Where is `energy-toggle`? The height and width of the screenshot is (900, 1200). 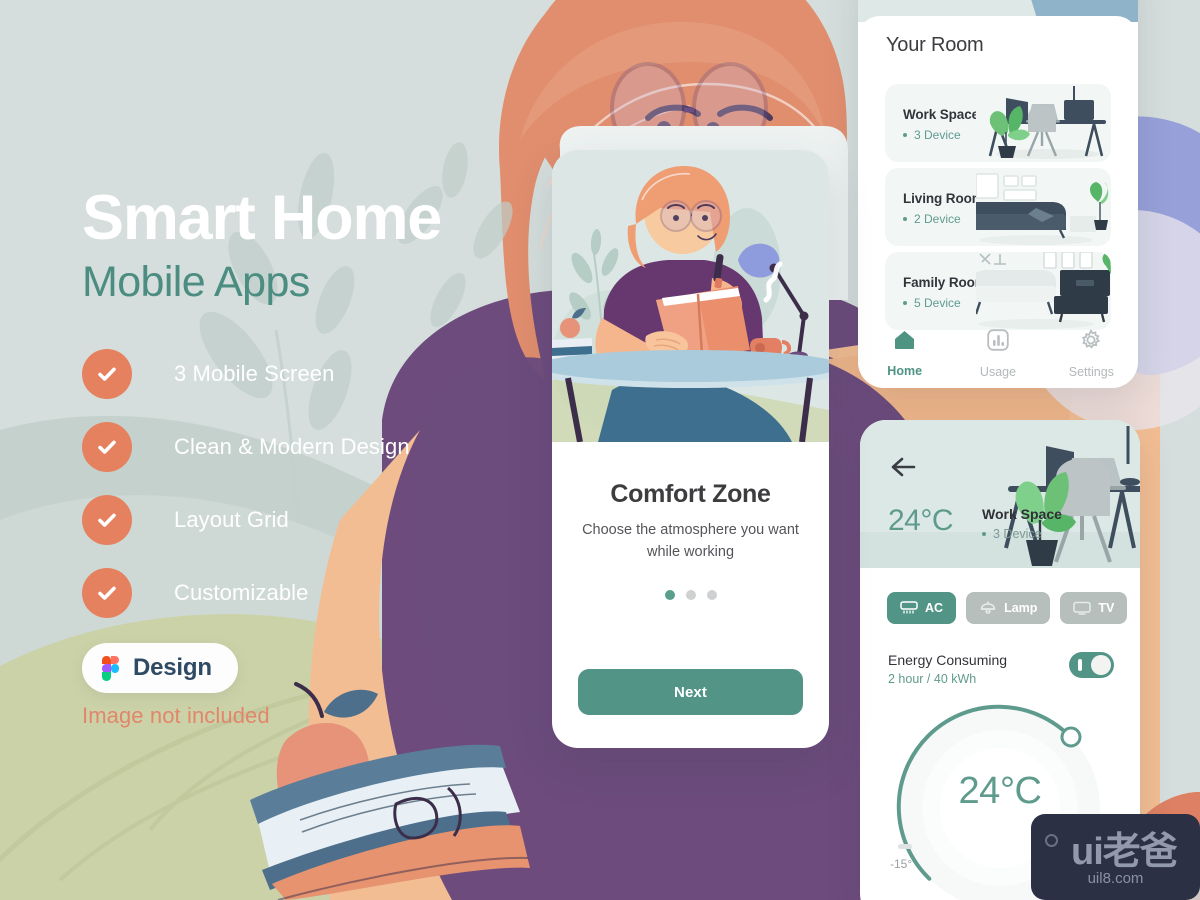
energy-toggle is located at coordinates (1091, 665).